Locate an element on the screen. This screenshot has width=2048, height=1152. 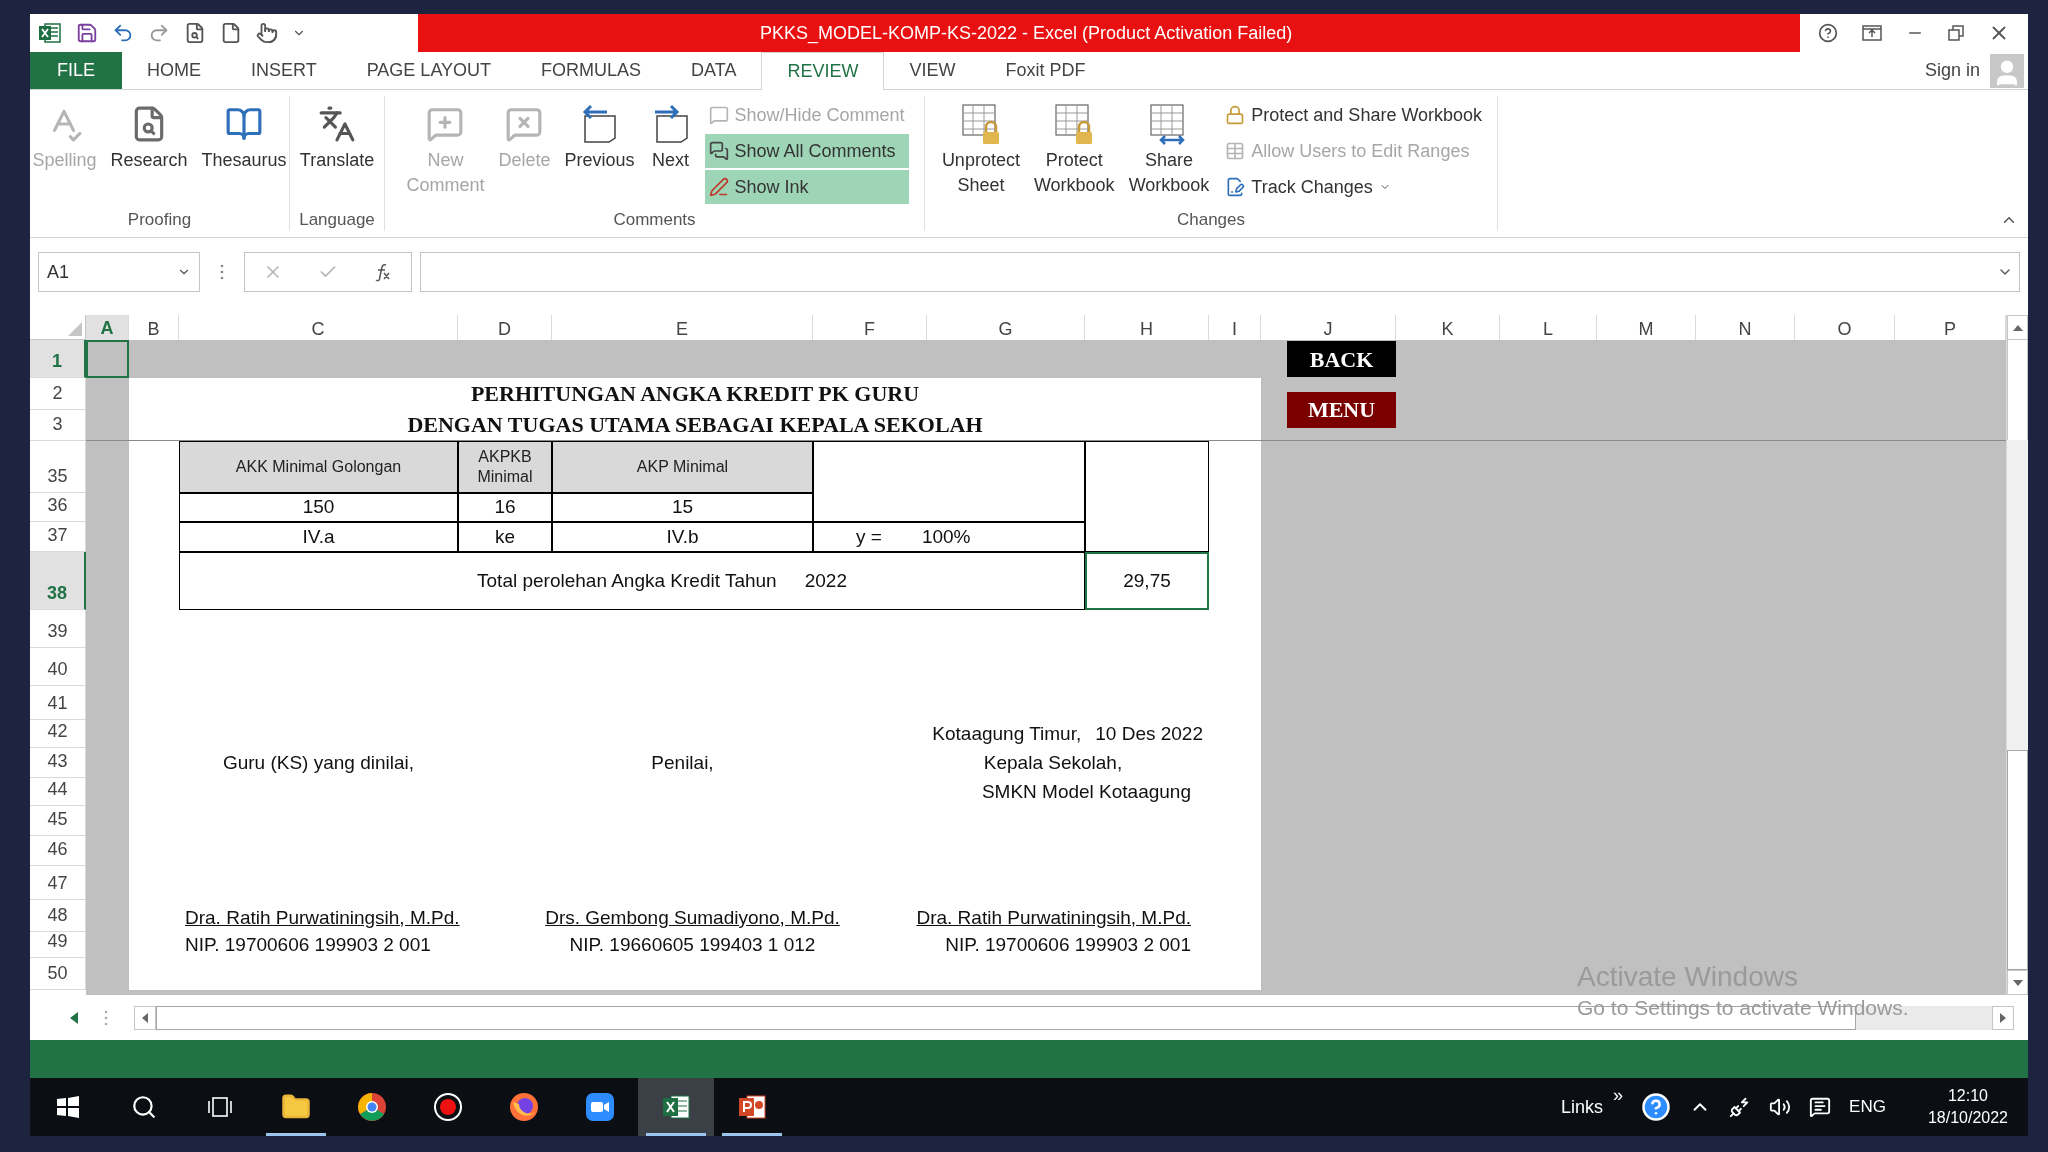
toolbar-more: » is located at coordinates (1618, 1095).